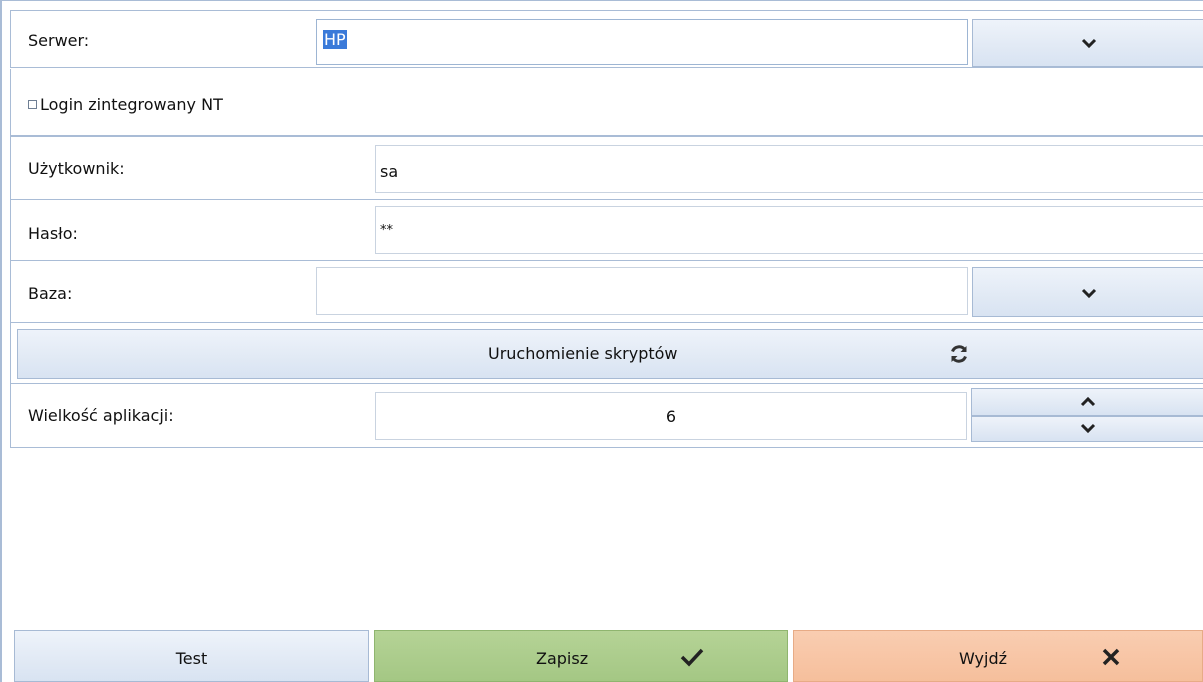  Describe the element at coordinates (606, 102) in the screenshot. I see `integrated-login-row: Login zintegrowany NT` at that location.